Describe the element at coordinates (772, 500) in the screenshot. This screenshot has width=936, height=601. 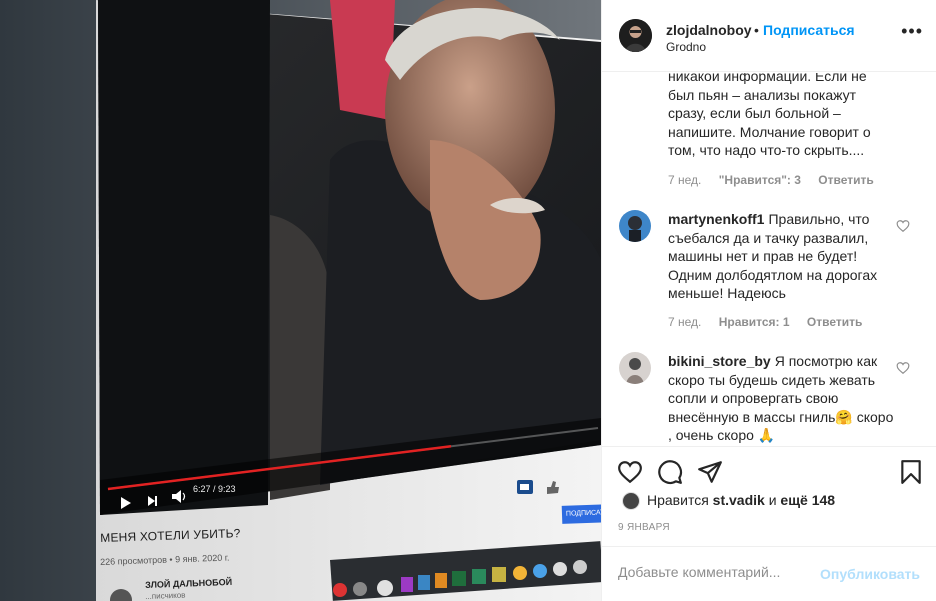
I see `likes-and: и` at that location.